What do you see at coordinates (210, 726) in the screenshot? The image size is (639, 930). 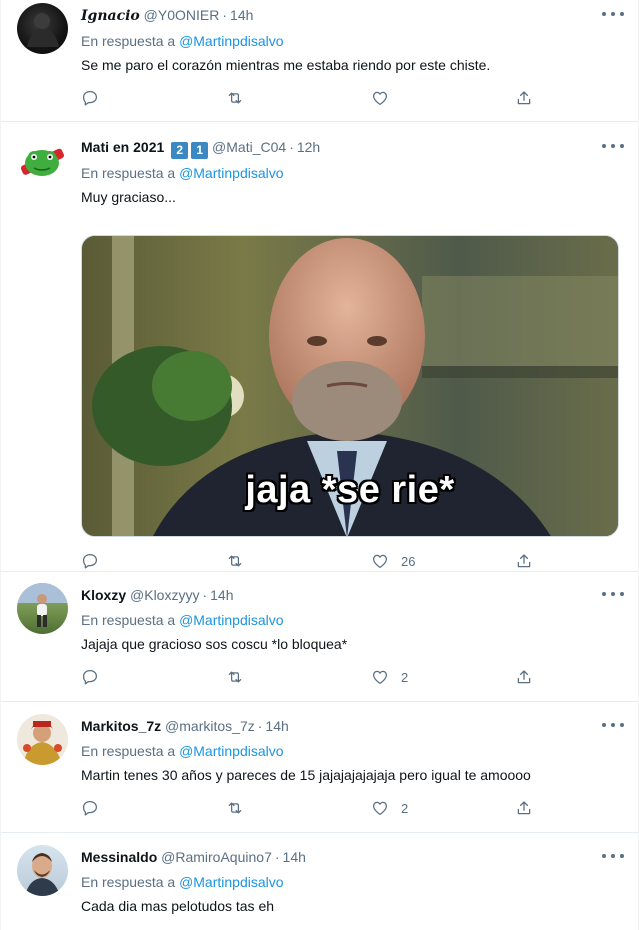 I see `user-handle: @markitos_7z` at bounding box center [210, 726].